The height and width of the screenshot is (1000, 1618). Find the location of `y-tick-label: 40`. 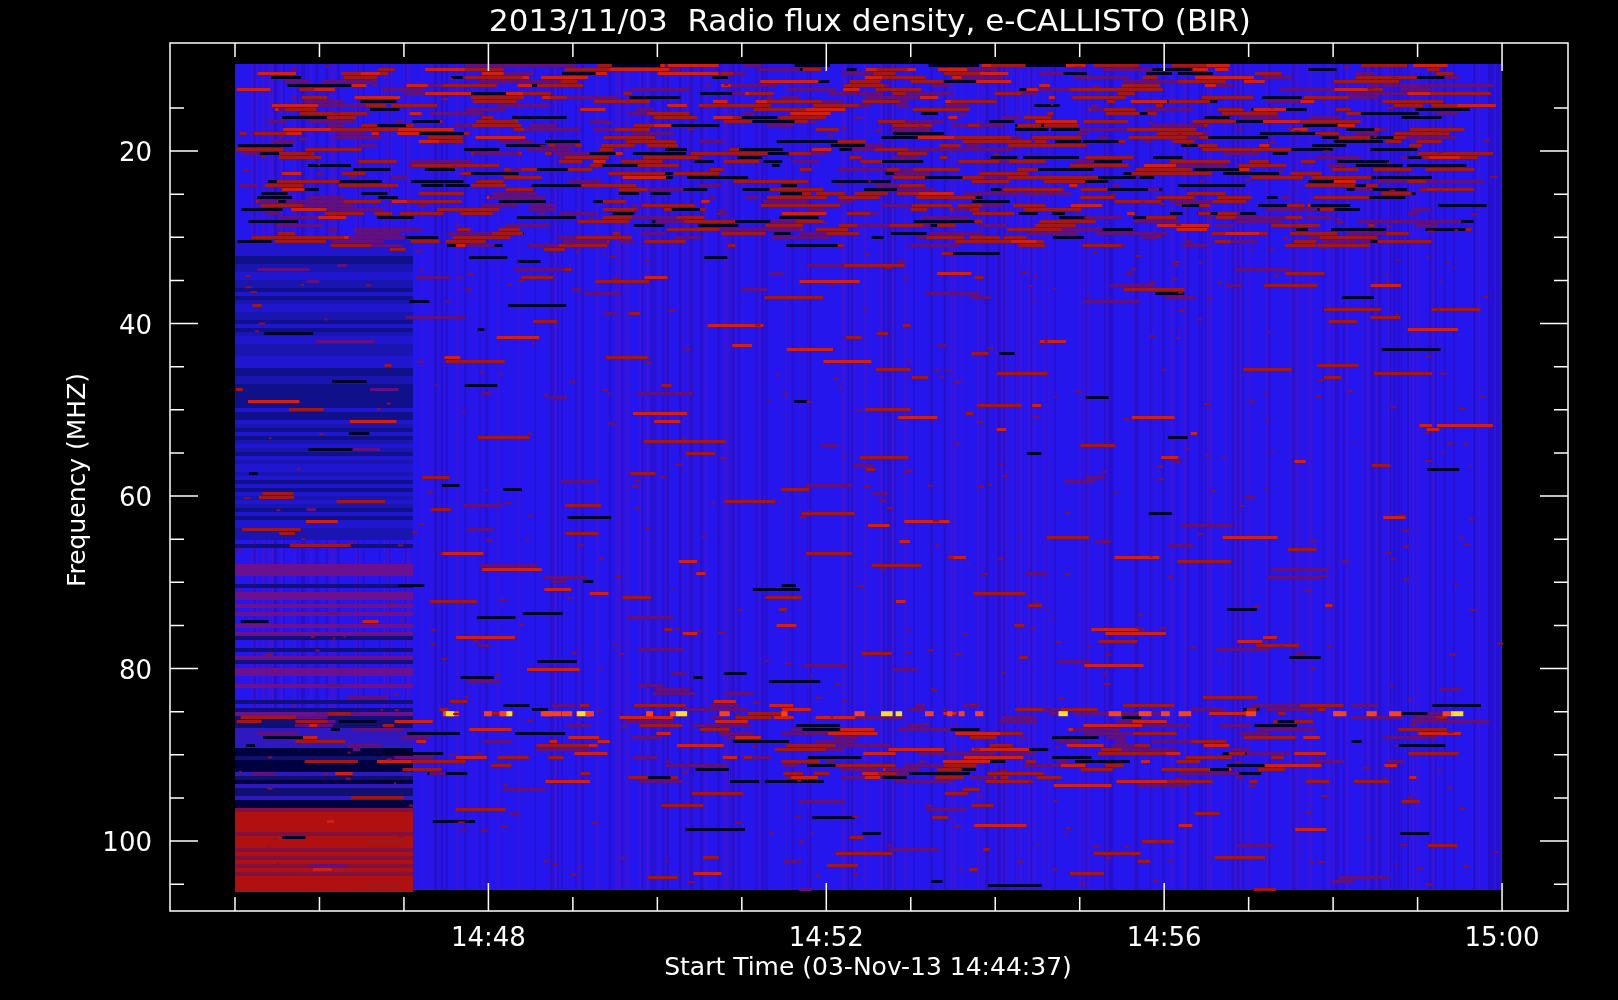

y-tick-label: 40 is located at coordinates (135, 324).